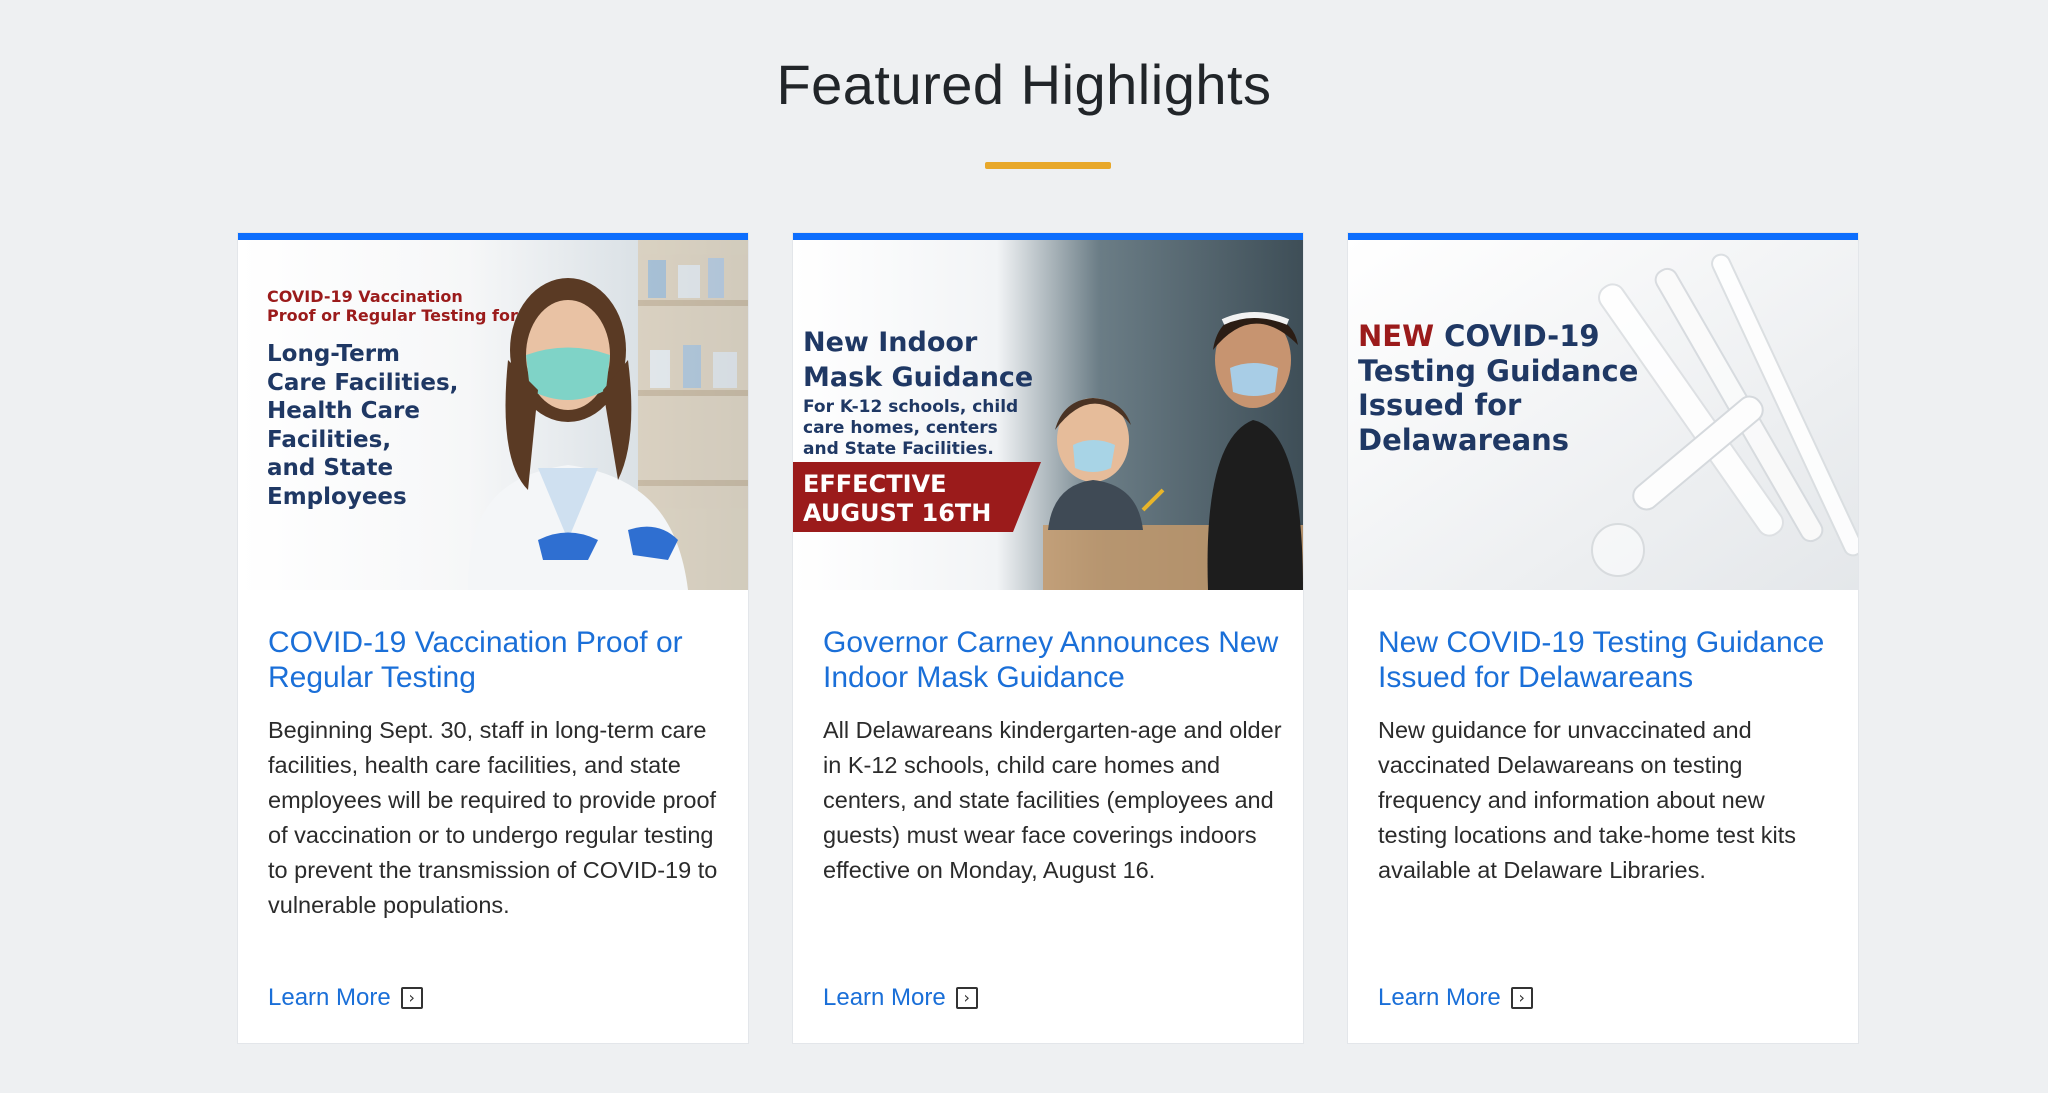  I want to click on svg-text: Facilities,, so click(329, 440).